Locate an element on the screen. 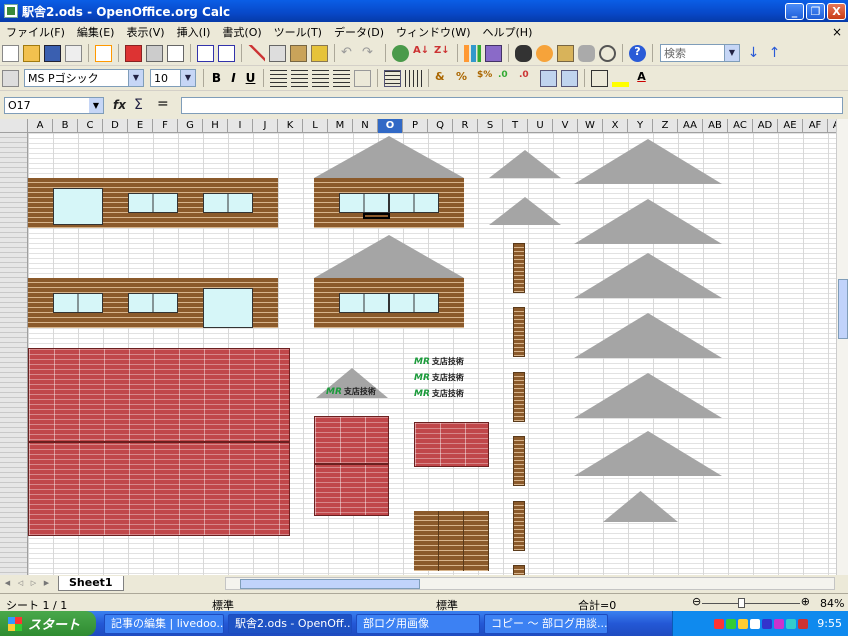  column-header: AB is located at coordinates (715, 126).